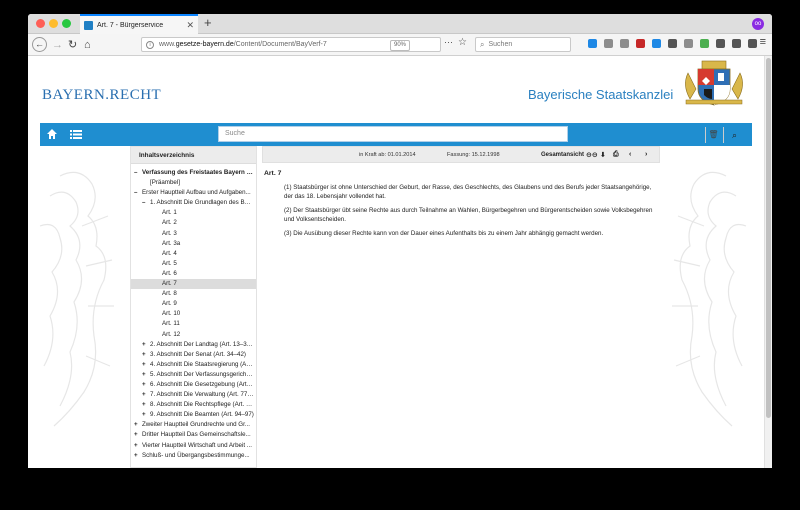  What do you see at coordinates (193, 244) in the screenshot?
I see `toc-item: Art. 3a` at bounding box center [193, 244].